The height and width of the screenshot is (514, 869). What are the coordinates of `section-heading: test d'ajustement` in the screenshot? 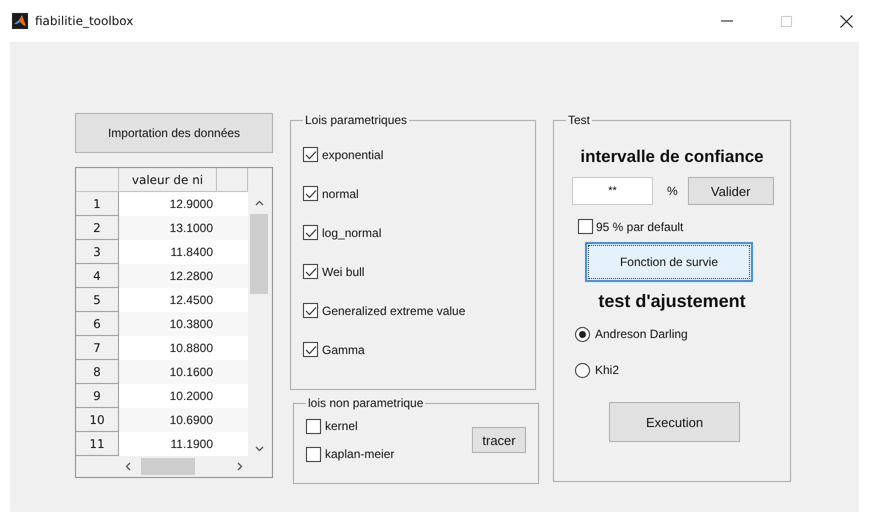 It's located at (672, 301).